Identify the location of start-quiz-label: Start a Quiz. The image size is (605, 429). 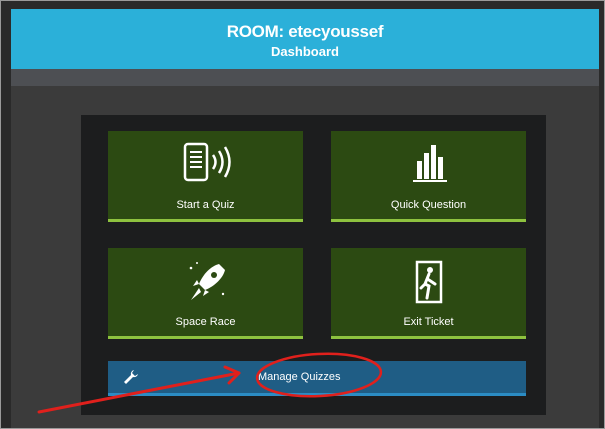
(205, 205).